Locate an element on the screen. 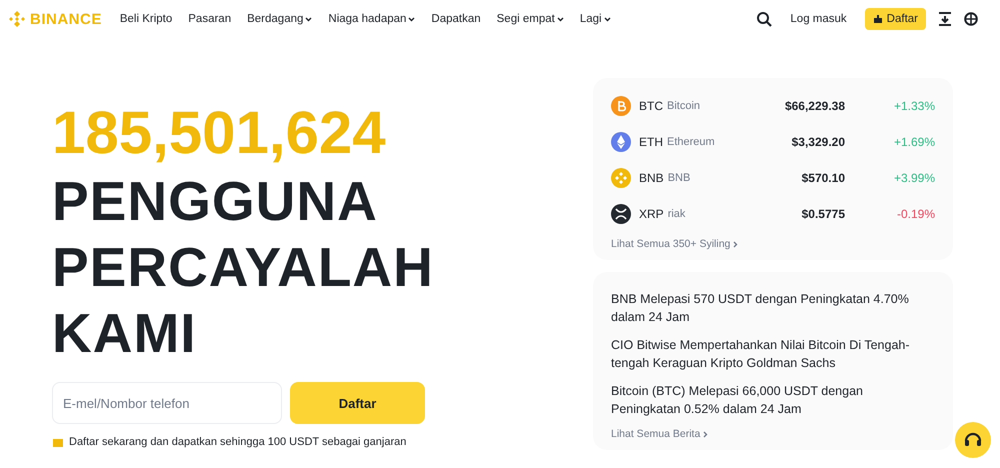 Image resolution: width=1000 pixels, height=468 pixels. email-field: E-mel/Nombor telefon is located at coordinates (167, 403).